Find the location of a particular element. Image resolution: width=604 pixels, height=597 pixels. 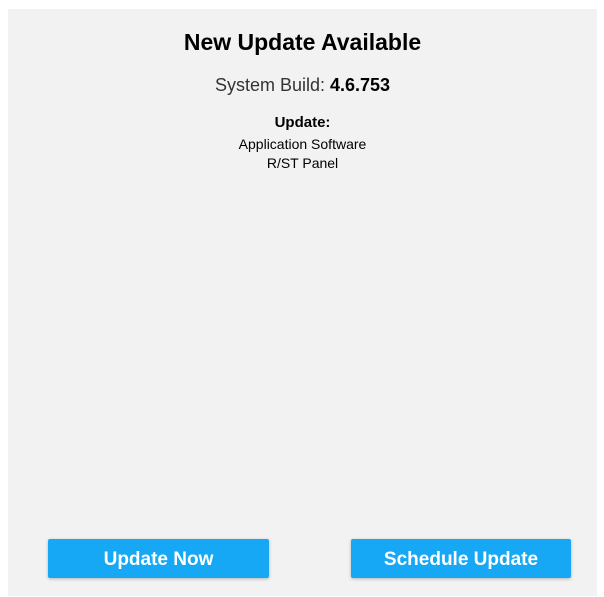

dialog-title: New Update Available is located at coordinates (302, 42).